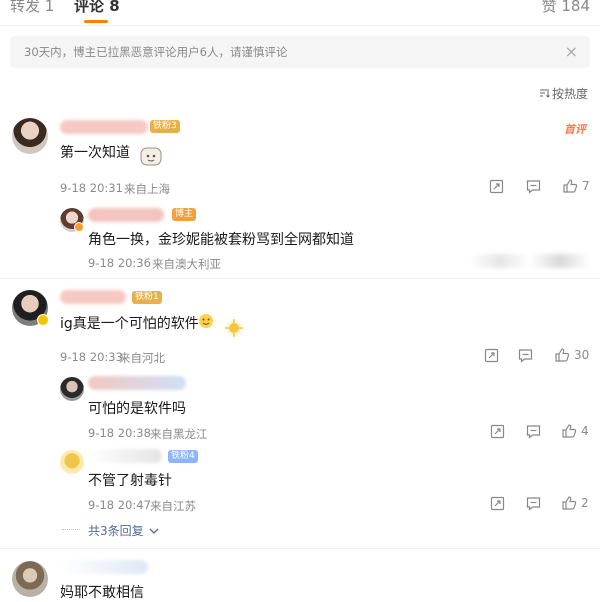 The width and height of the screenshot is (600, 602). What do you see at coordinates (184, 214) in the screenshot?
I see `author-badge: 博主` at bounding box center [184, 214].